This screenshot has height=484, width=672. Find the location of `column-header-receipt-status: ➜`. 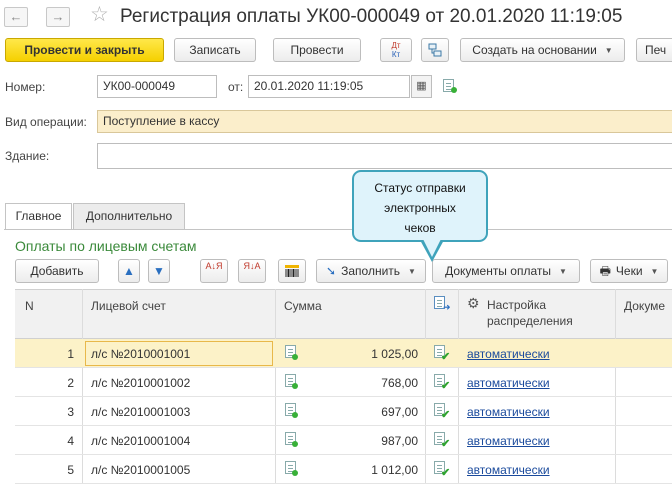

column-header-receipt-status: ➜ is located at coordinates (442, 304).